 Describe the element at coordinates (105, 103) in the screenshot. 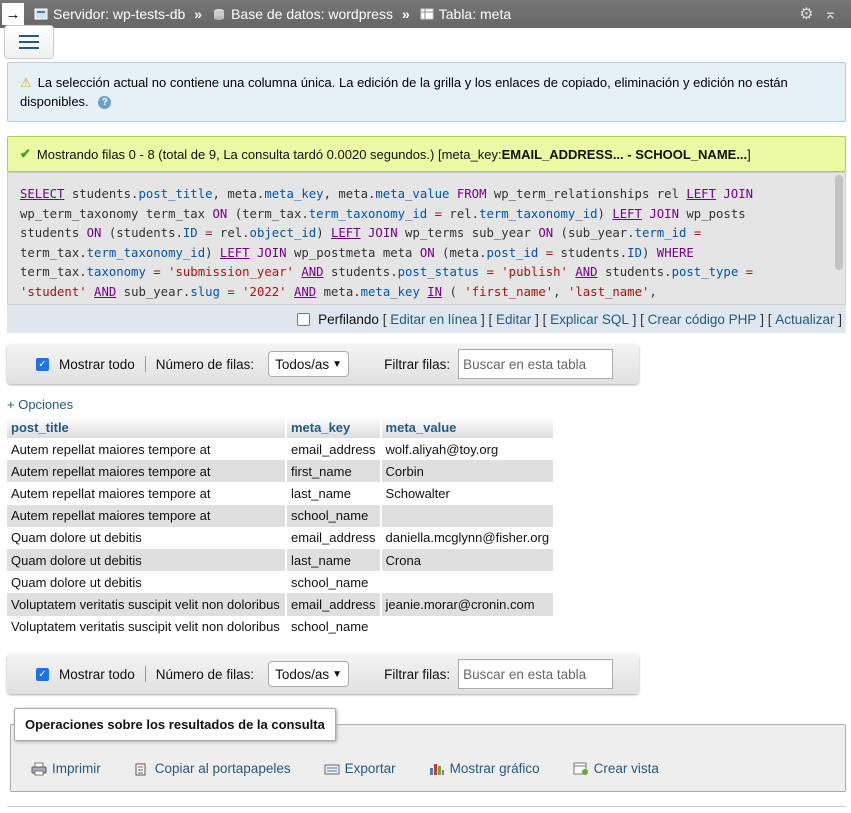

I see `help-icon: ?` at that location.